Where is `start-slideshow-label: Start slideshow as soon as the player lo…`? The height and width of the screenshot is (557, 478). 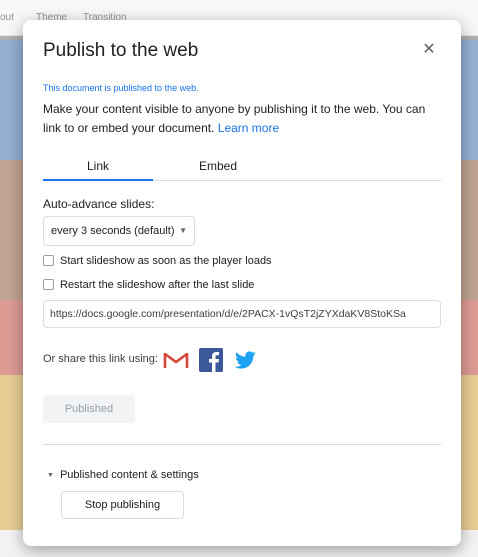
start-slideshow-label: Start slideshow as soon as the player lo… is located at coordinates (166, 261).